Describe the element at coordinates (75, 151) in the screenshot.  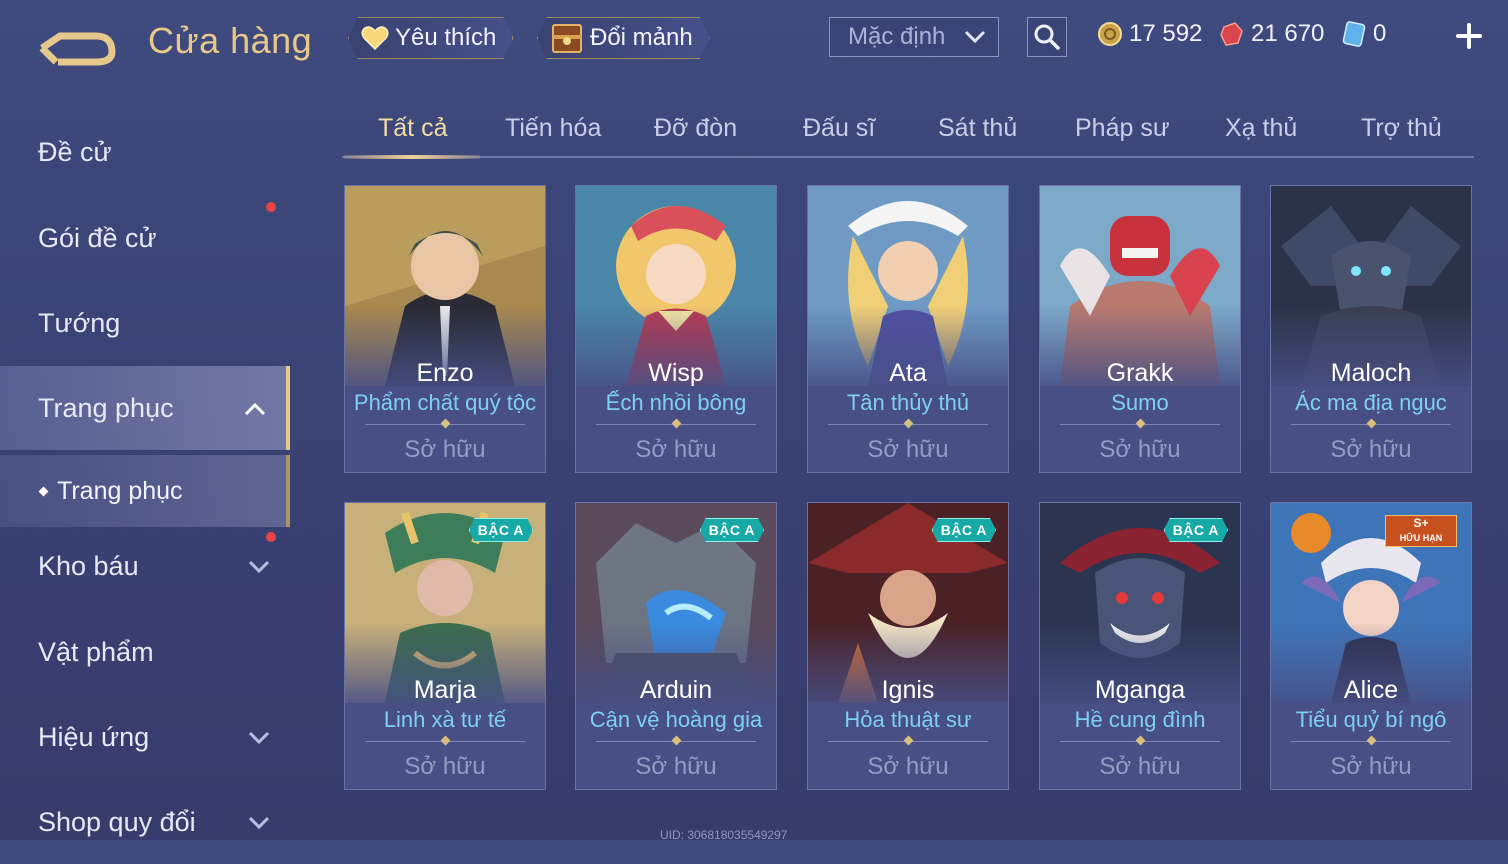
I see `sidebar-item-label: Đề cử` at that location.